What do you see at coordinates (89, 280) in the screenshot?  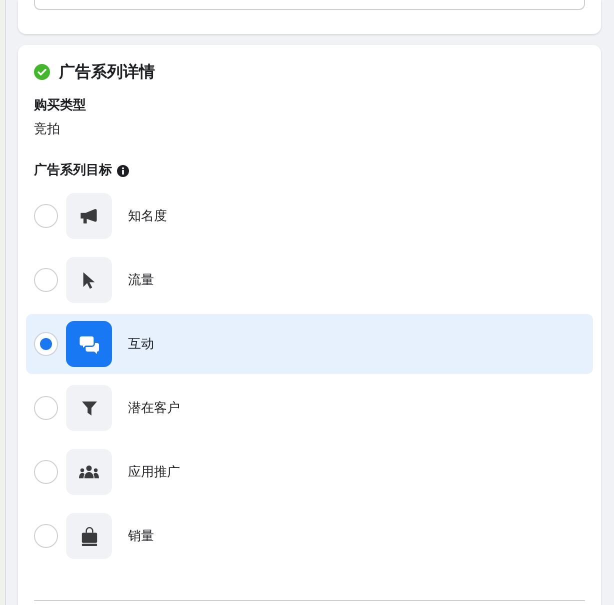 I see `pointer-icon` at bounding box center [89, 280].